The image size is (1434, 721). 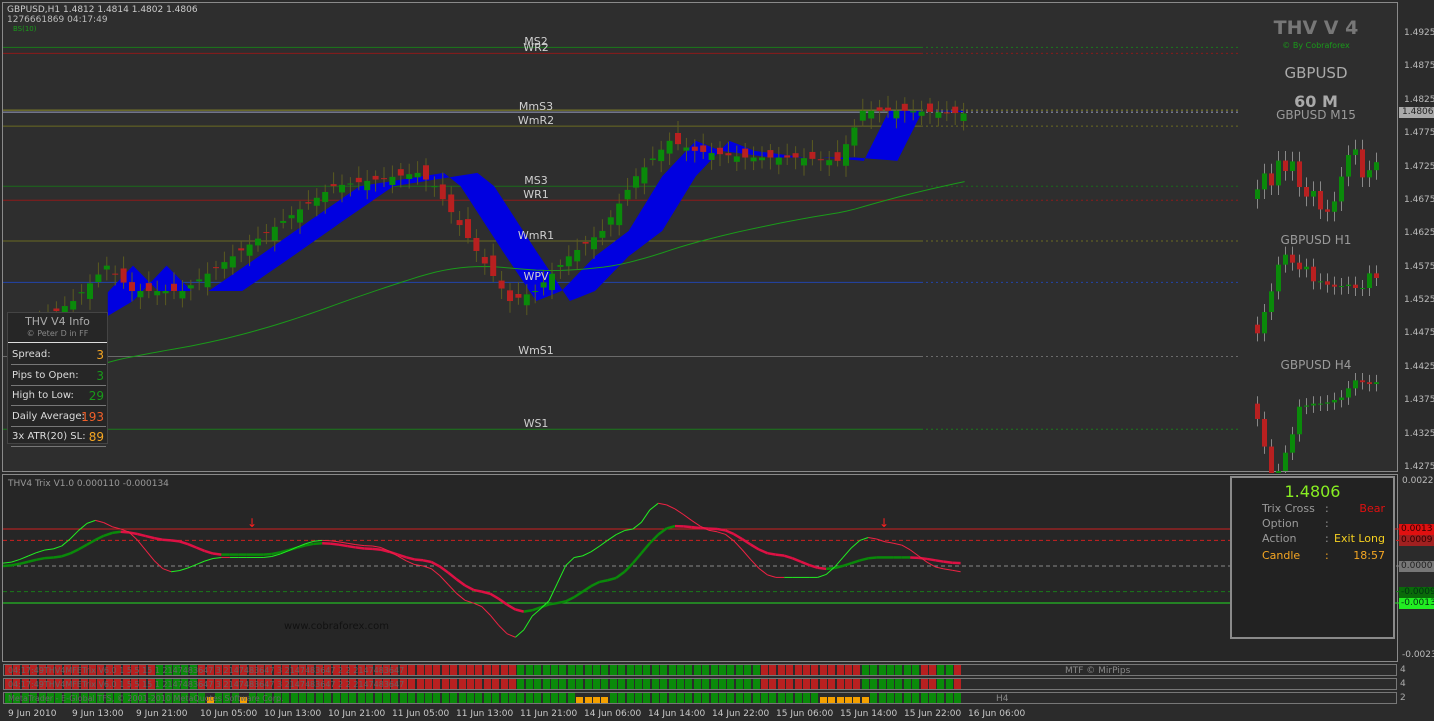 I want to click on signal-label: Option, so click(x=1280, y=523).